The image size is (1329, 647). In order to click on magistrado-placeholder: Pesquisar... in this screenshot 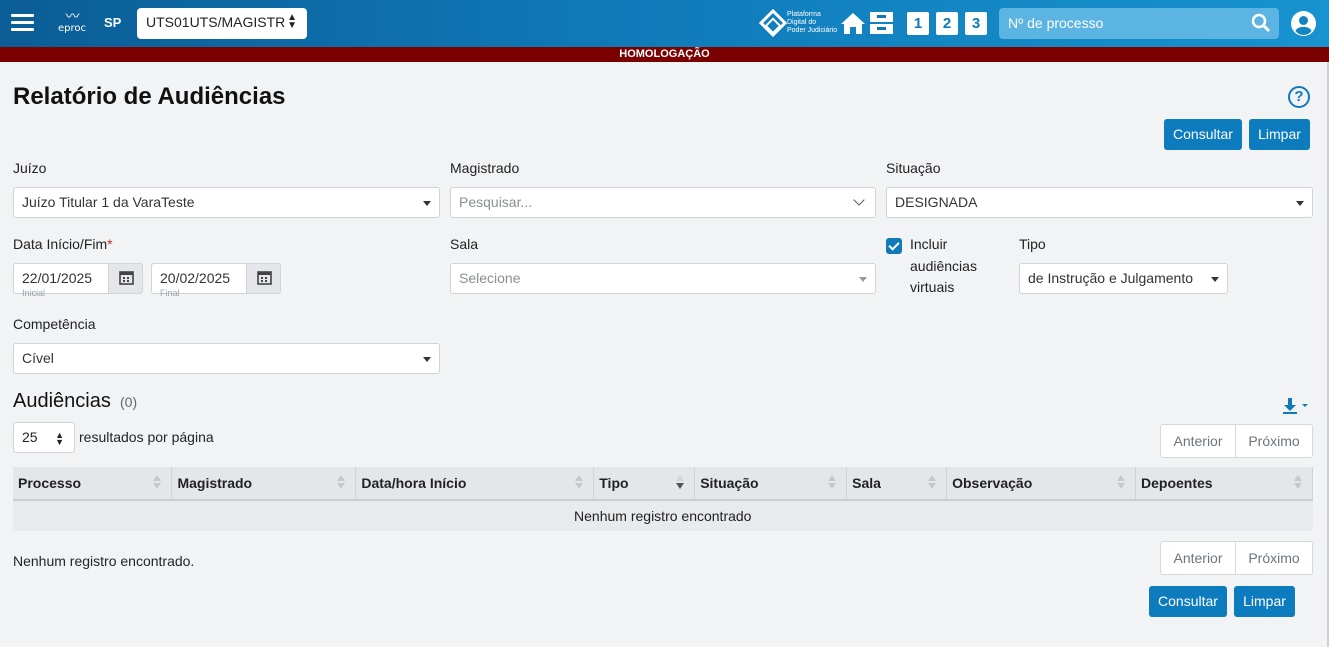, I will do `click(496, 202)`.